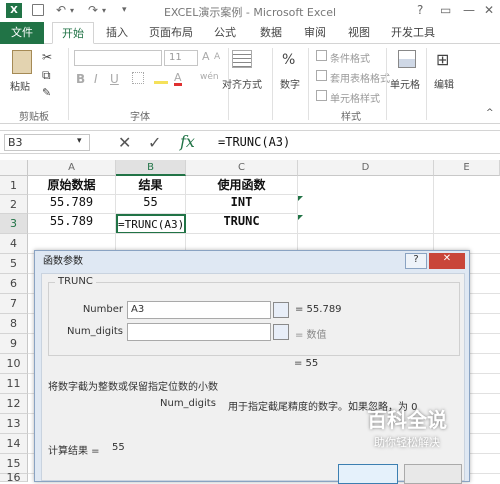  Describe the element at coordinates (445, 10) in the screenshot. I see `restore-ribbon-button: ▭` at that location.